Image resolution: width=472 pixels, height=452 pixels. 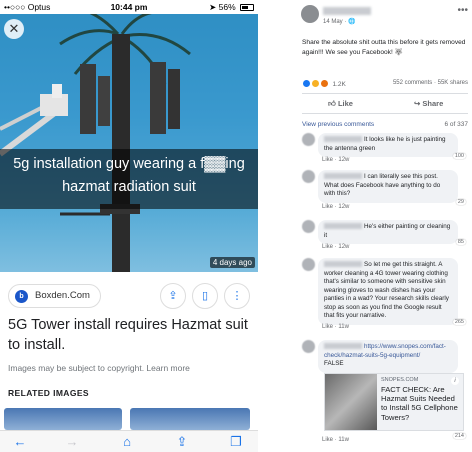 I want to click on view-previous-comments-link: View previous comments, so click(x=338, y=124).